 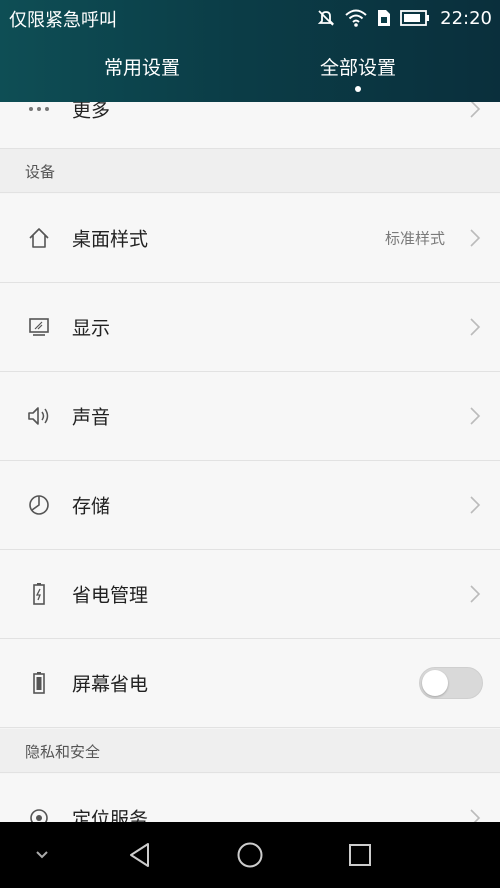 I want to click on location-icon, so click(x=39, y=813).